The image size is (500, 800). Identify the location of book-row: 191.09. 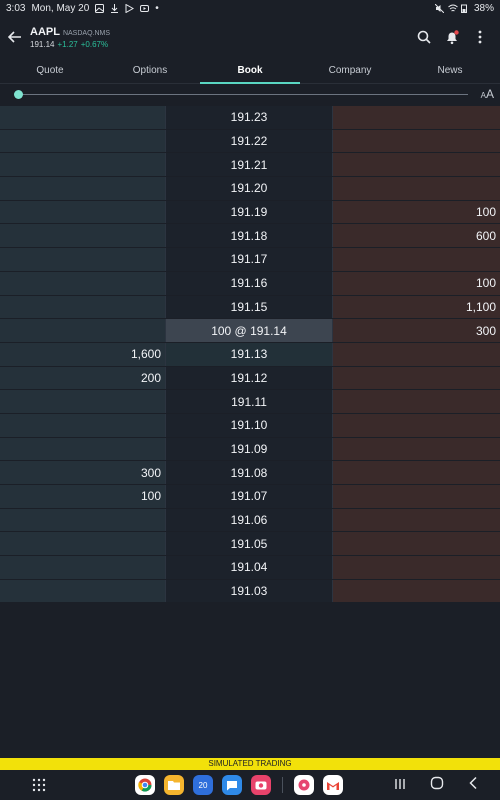
(250, 449).